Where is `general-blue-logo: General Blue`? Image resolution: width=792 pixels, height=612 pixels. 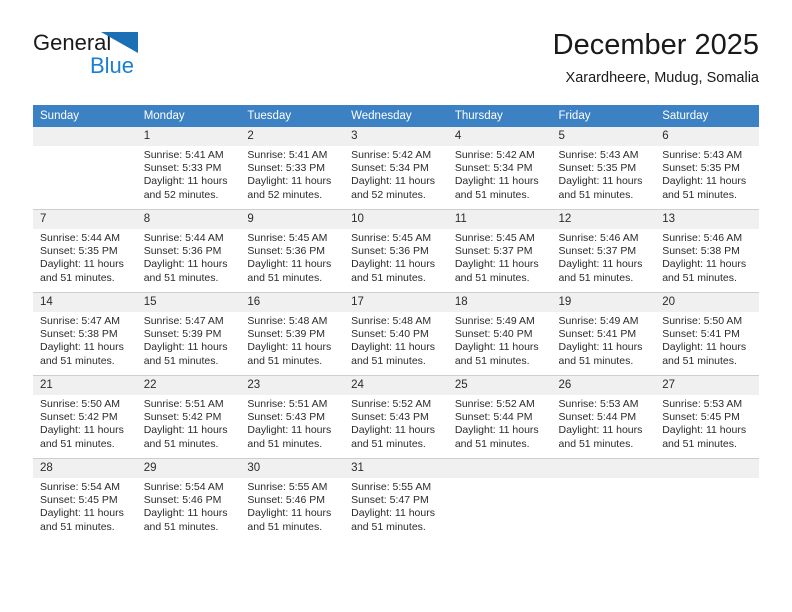
general-blue-logo: General Blue is located at coordinates (133, 58).